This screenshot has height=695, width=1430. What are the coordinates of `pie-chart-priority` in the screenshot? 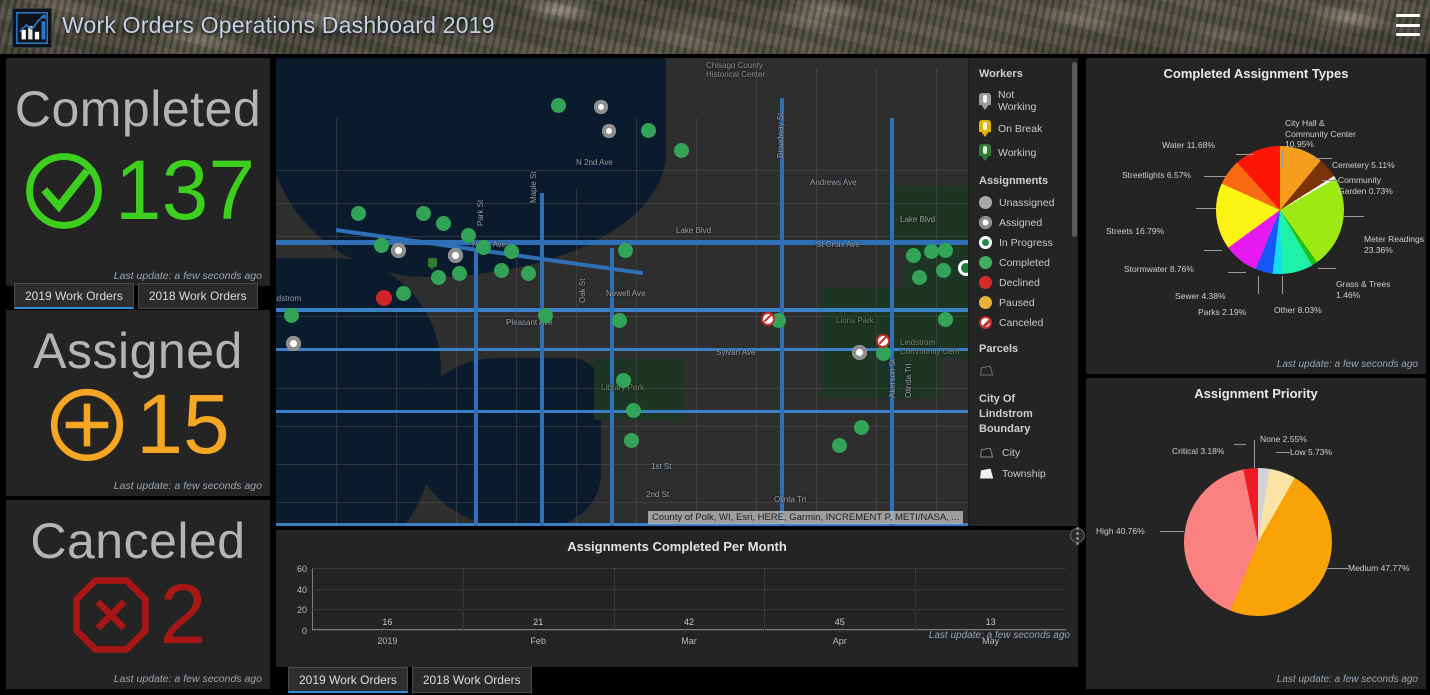 It's located at (1258, 542).